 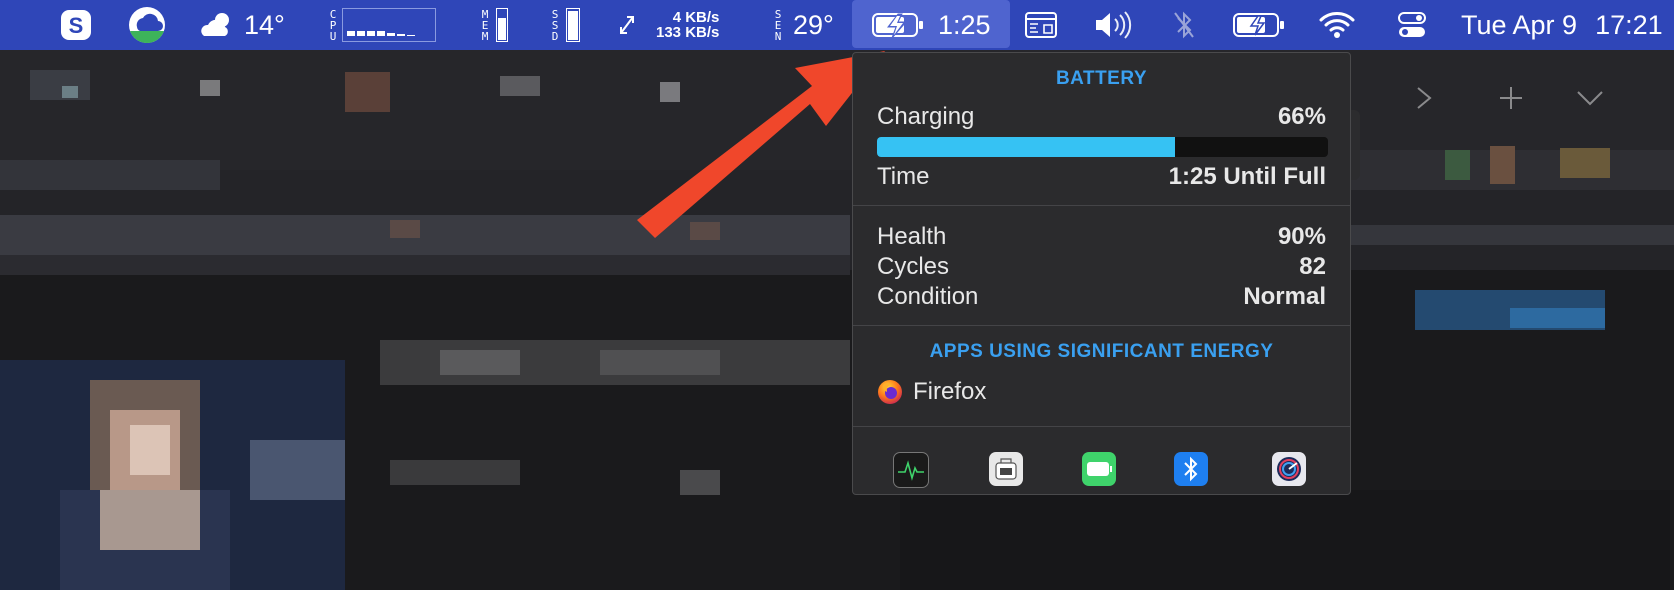 What do you see at coordinates (911, 470) in the screenshot?
I see `activity-monitor-icon` at bounding box center [911, 470].